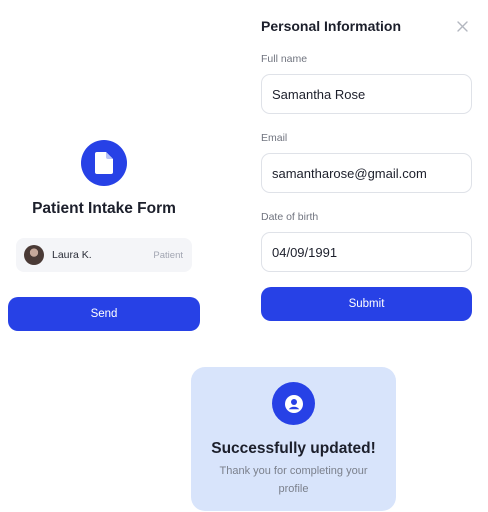 This screenshot has height=512, width=488. Describe the element at coordinates (72, 255) in the screenshot. I see `patient-name: Laura K.` at that location.